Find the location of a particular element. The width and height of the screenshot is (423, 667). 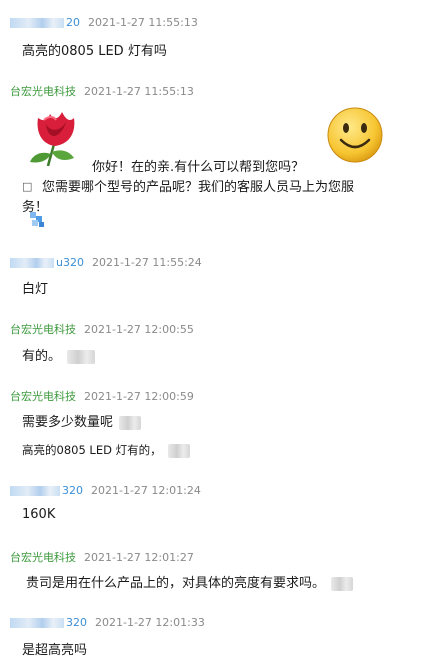

message-text-content: 贵司是用在什么产品上的，对具体的亮度有要求吗。 is located at coordinates (176, 583).